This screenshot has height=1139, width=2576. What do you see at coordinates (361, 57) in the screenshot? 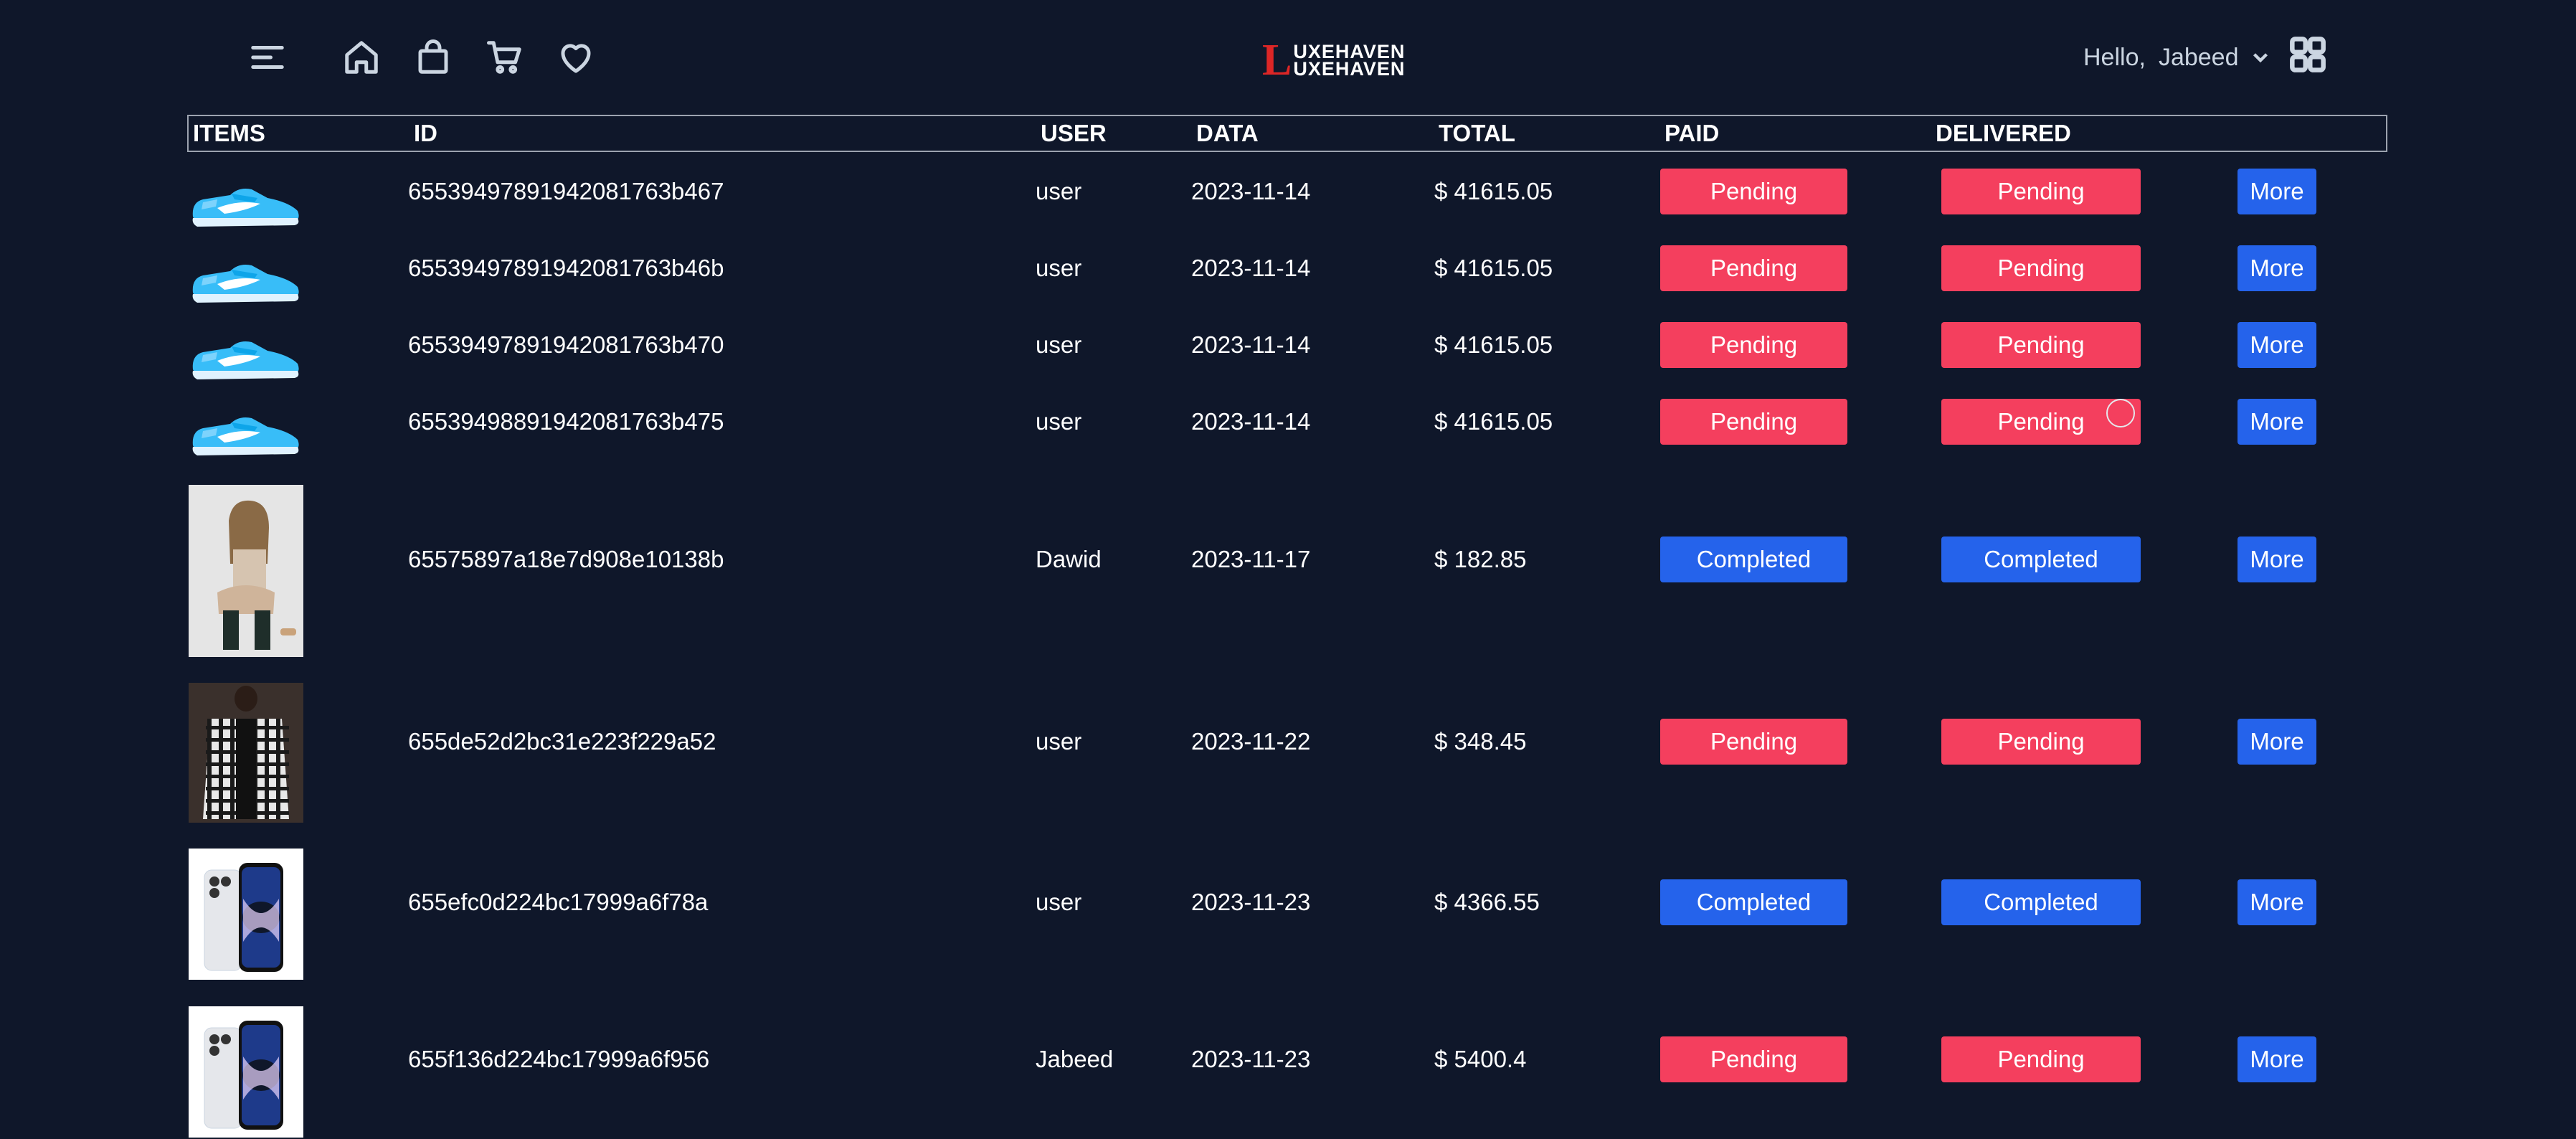
I see `home-icon` at bounding box center [361, 57].